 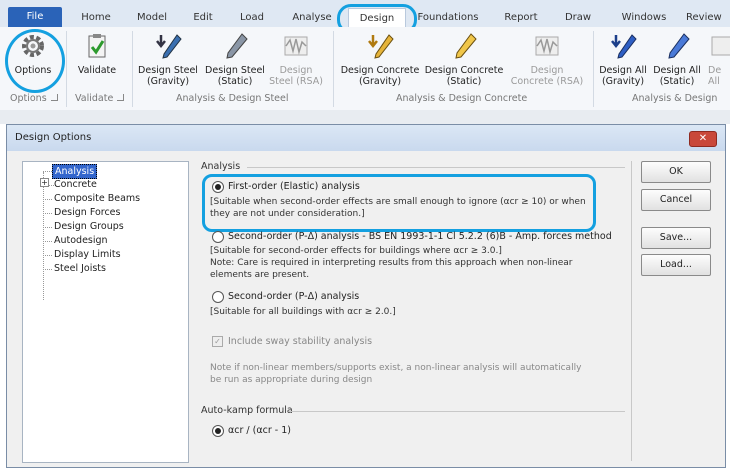 What do you see at coordinates (97, 198) in the screenshot?
I see `tree-item-composite-beams: Composite Beams` at bounding box center [97, 198].